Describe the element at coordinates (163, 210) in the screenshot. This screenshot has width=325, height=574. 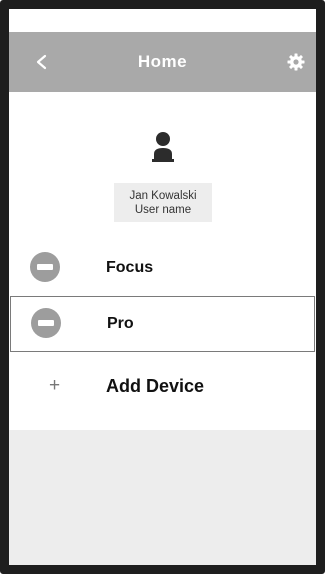
I see `user-name-caption: User name` at that location.